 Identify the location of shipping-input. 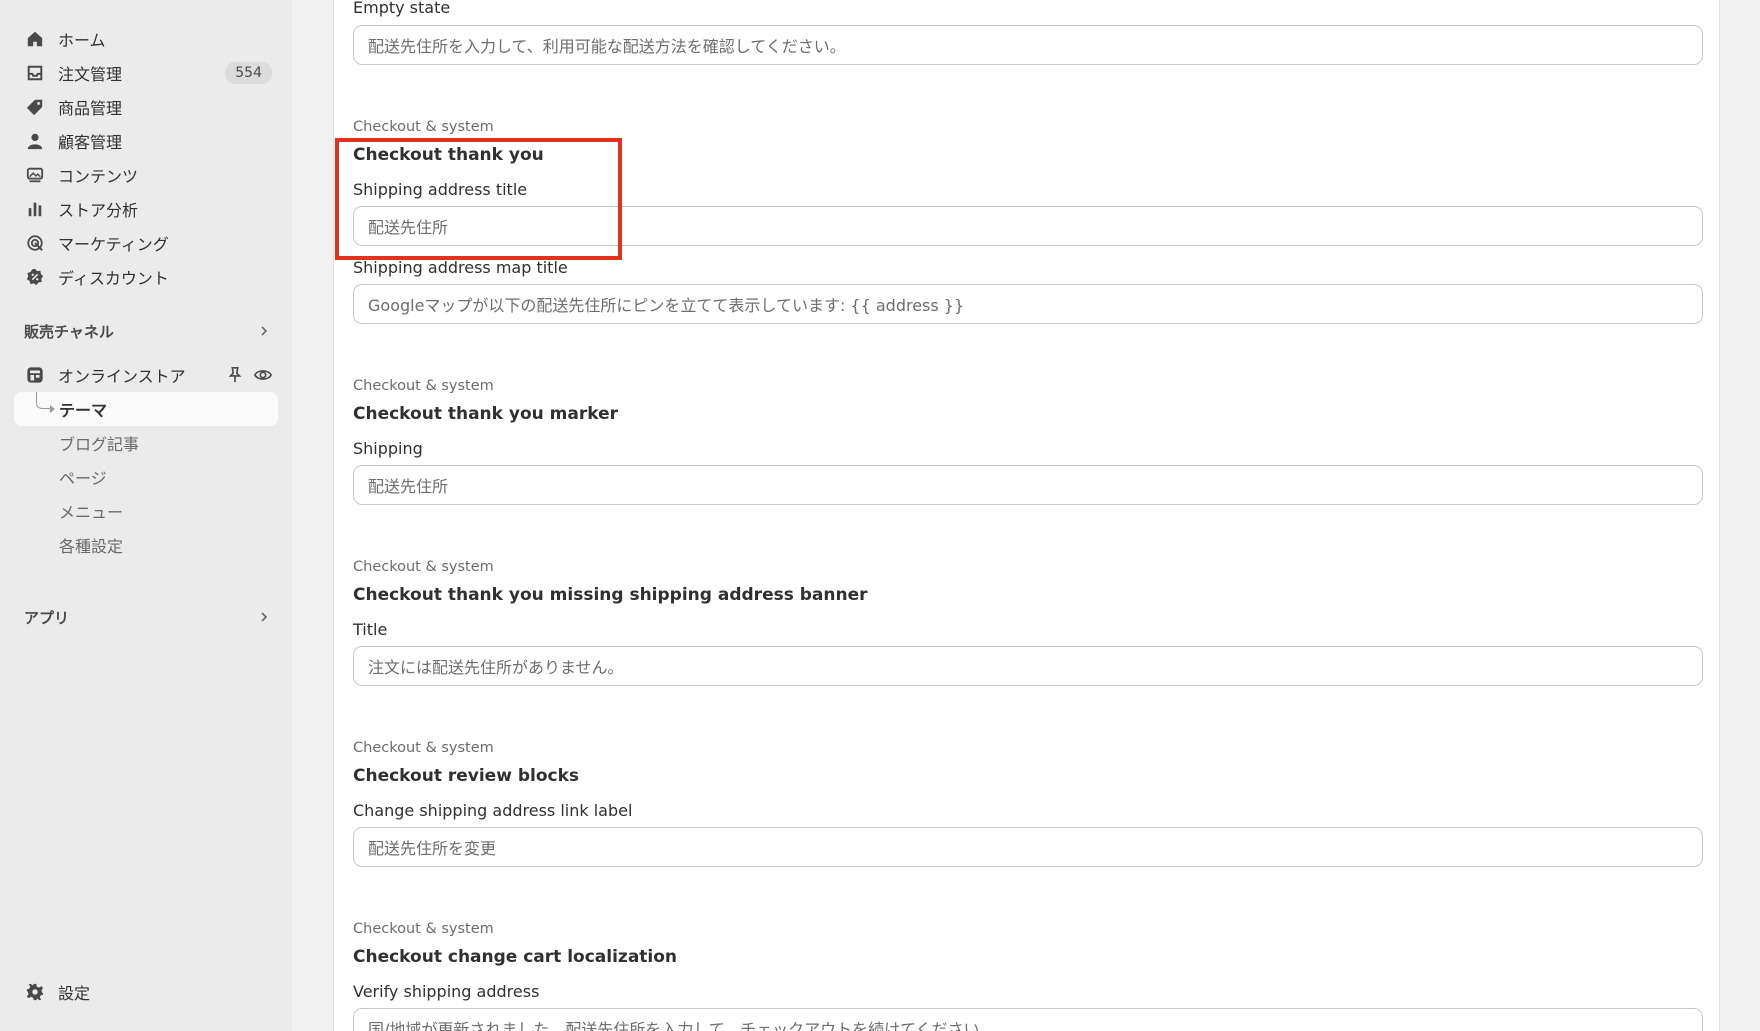
(1028, 485).